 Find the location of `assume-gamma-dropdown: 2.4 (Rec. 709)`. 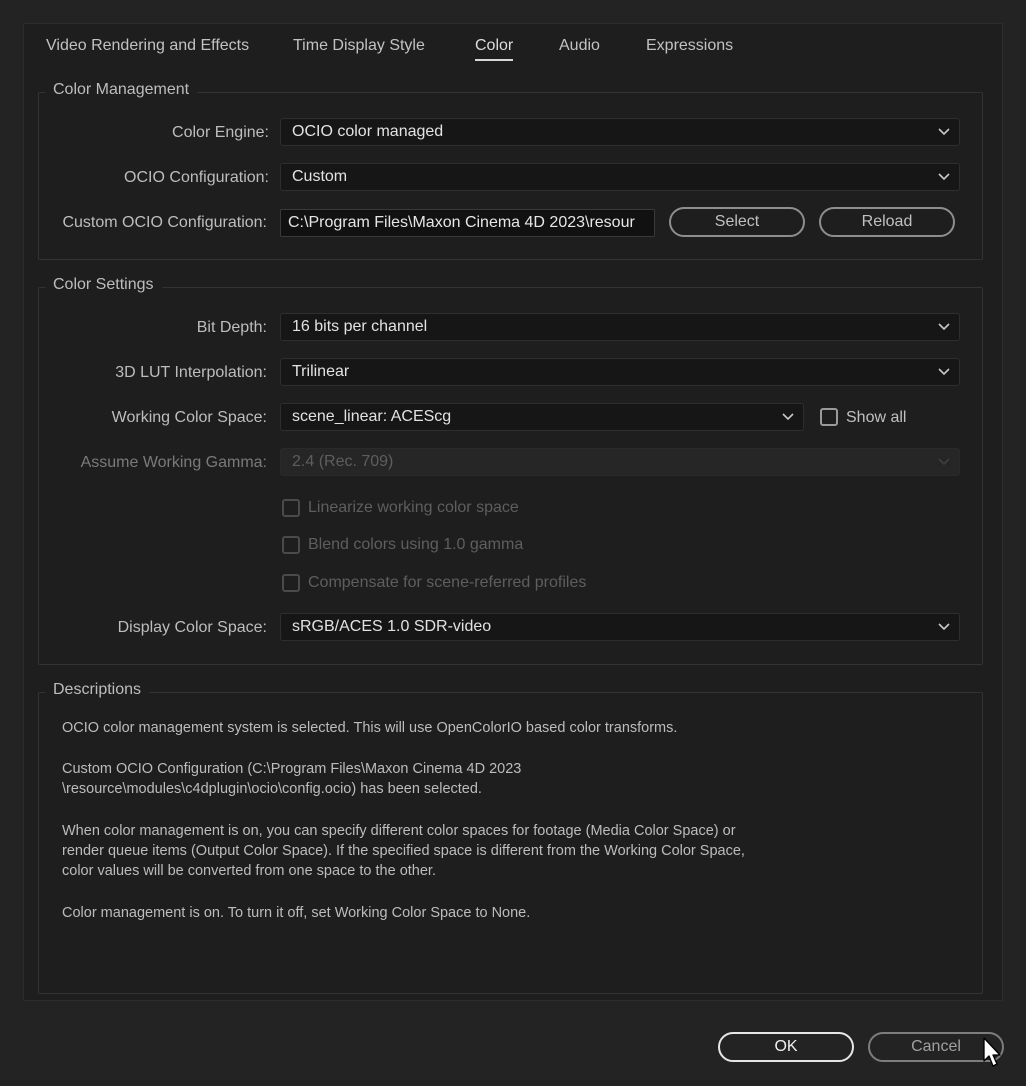

assume-gamma-dropdown: 2.4 (Rec. 709) is located at coordinates (620, 462).